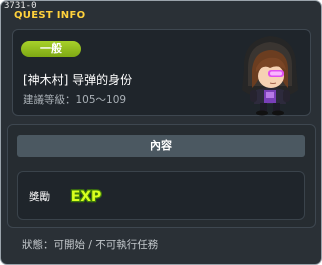 This screenshot has height=265, width=322. What do you see at coordinates (106, 245) in the screenshot?
I see `status-value: 可開始 / 不可執行任務` at bounding box center [106, 245].